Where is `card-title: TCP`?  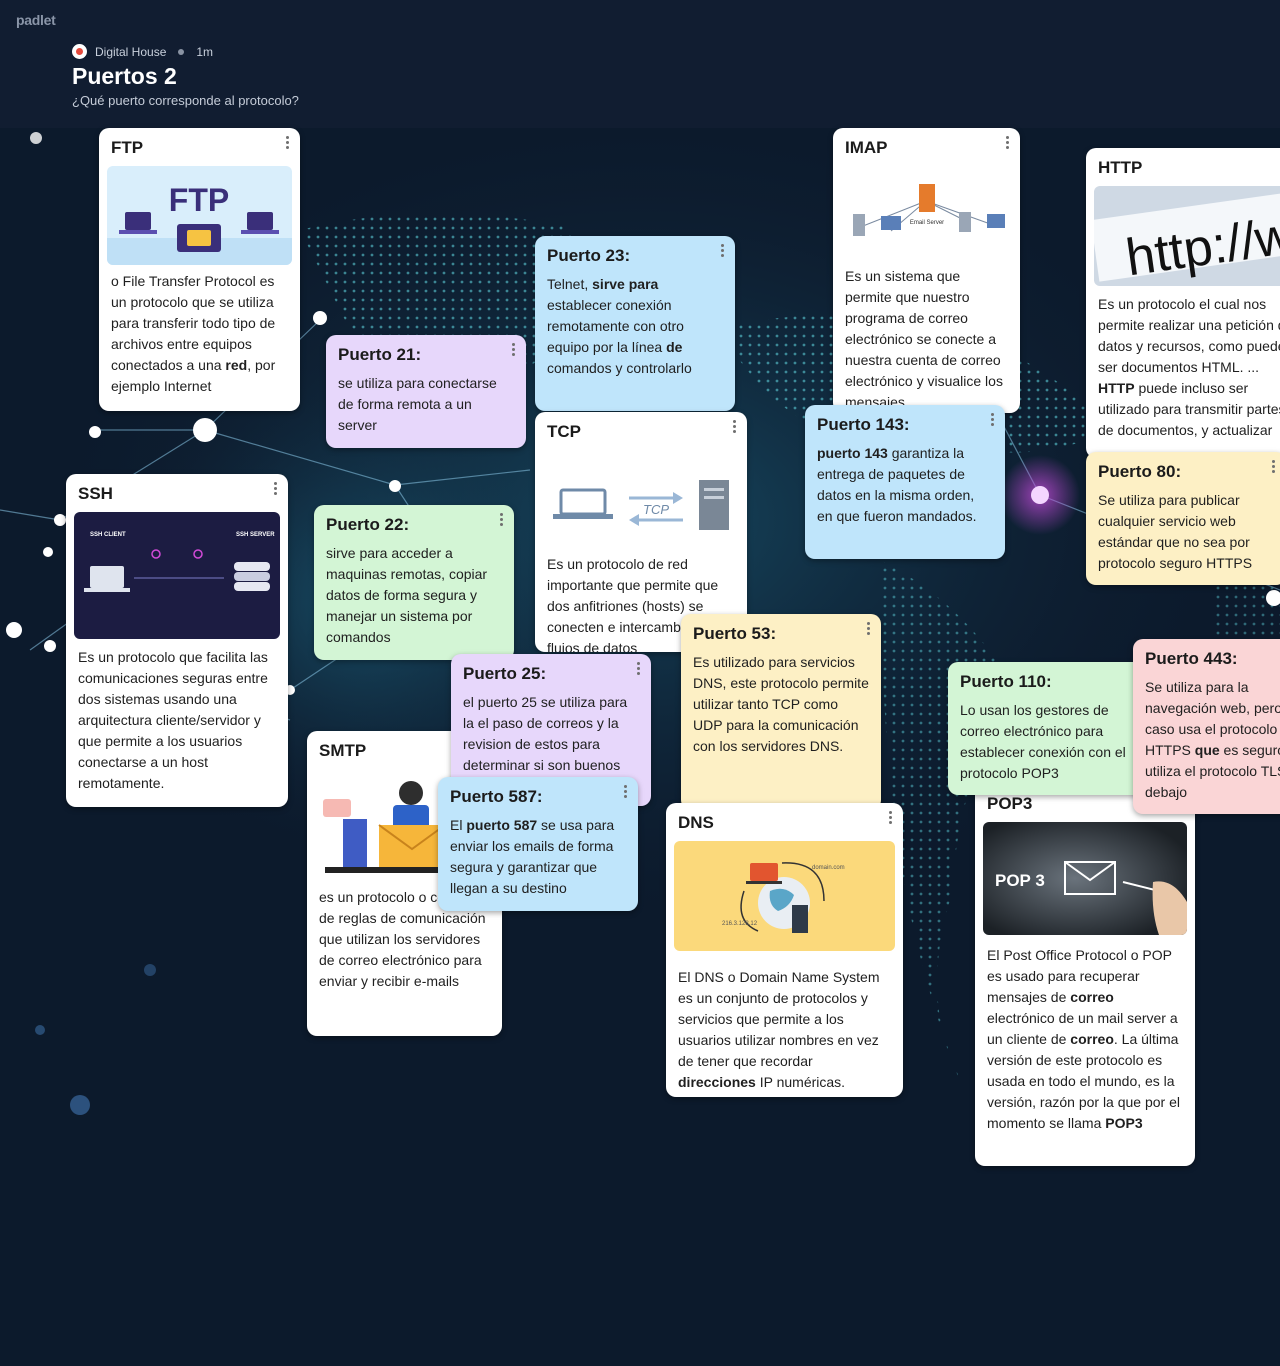 card-title: TCP is located at coordinates (564, 431).